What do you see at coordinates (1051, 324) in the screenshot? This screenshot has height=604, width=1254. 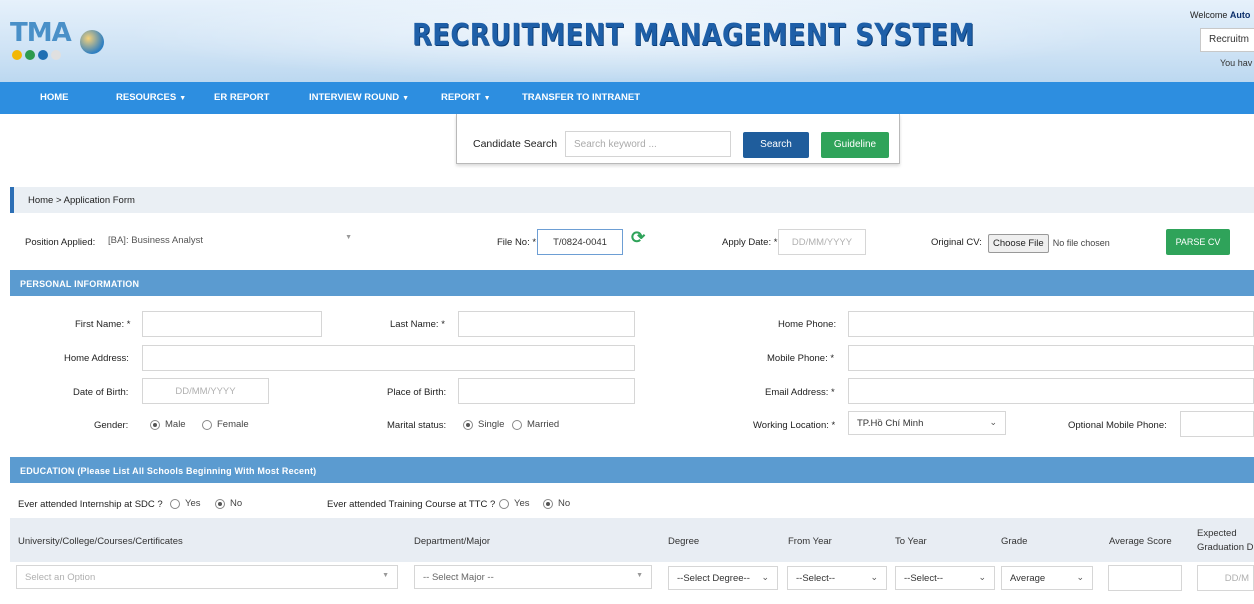 I see `home-phone-input` at bounding box center [1051, 324].